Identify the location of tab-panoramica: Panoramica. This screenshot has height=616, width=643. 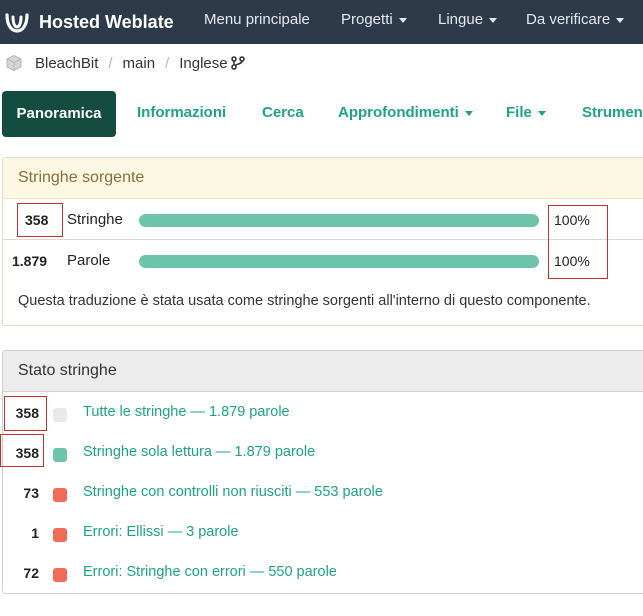
(59, 114).